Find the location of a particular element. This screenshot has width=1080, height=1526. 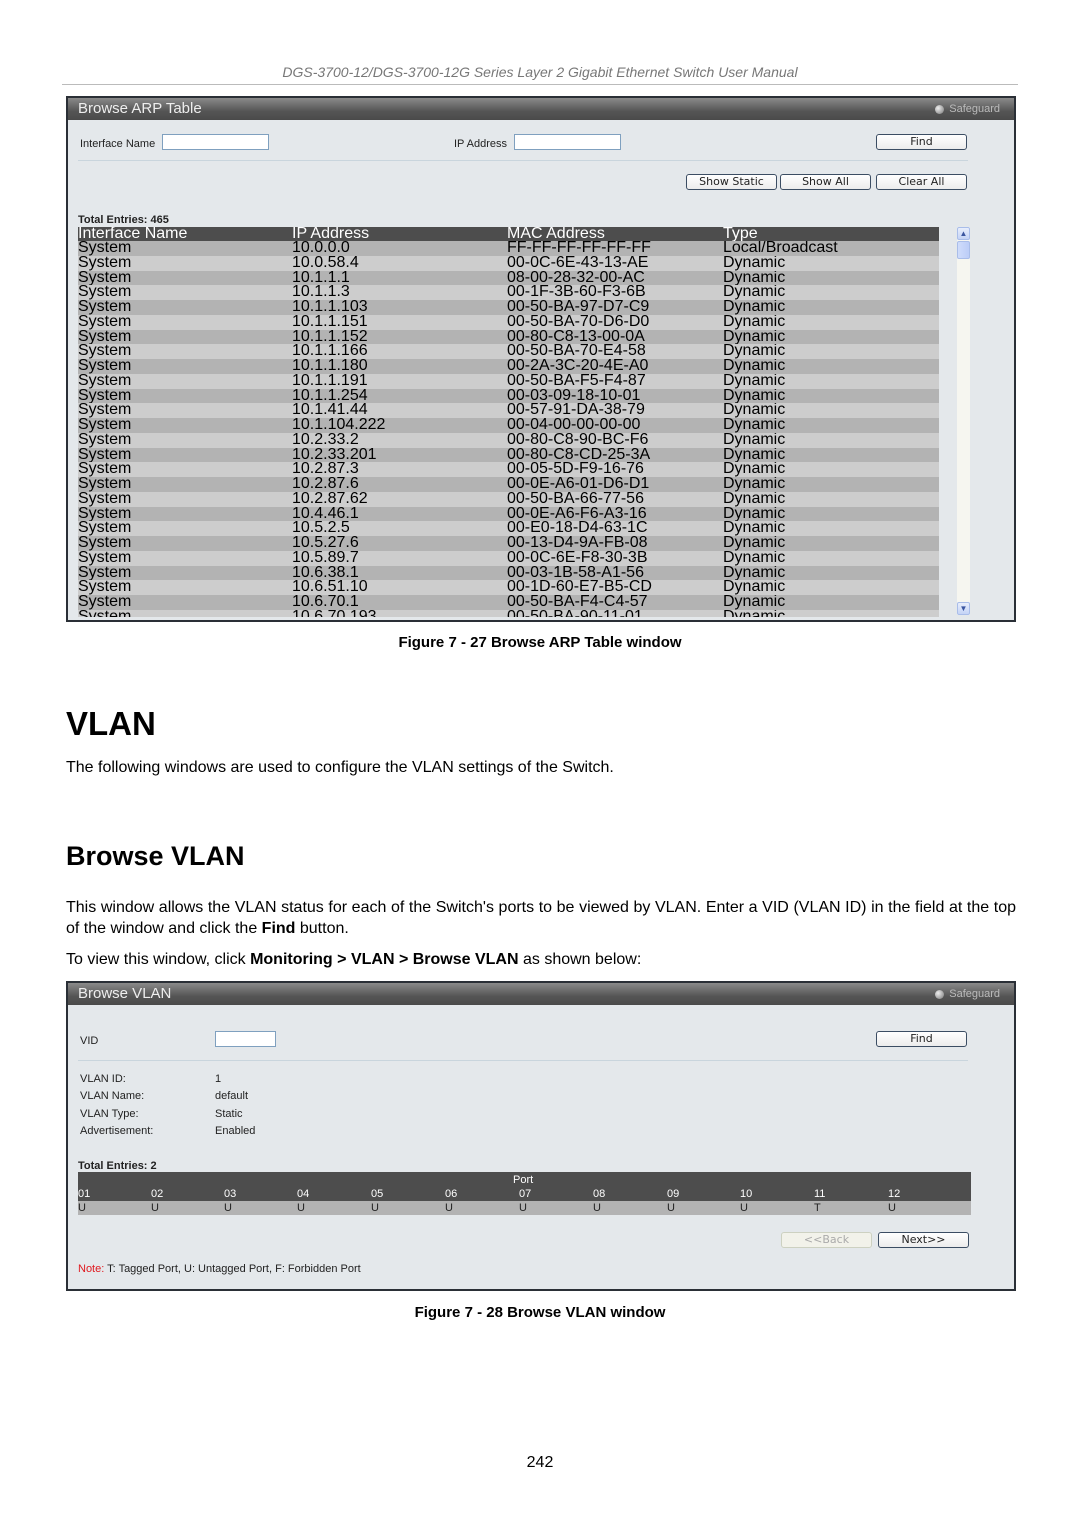

port-status-08: U is located at coordinates (597, 1208).